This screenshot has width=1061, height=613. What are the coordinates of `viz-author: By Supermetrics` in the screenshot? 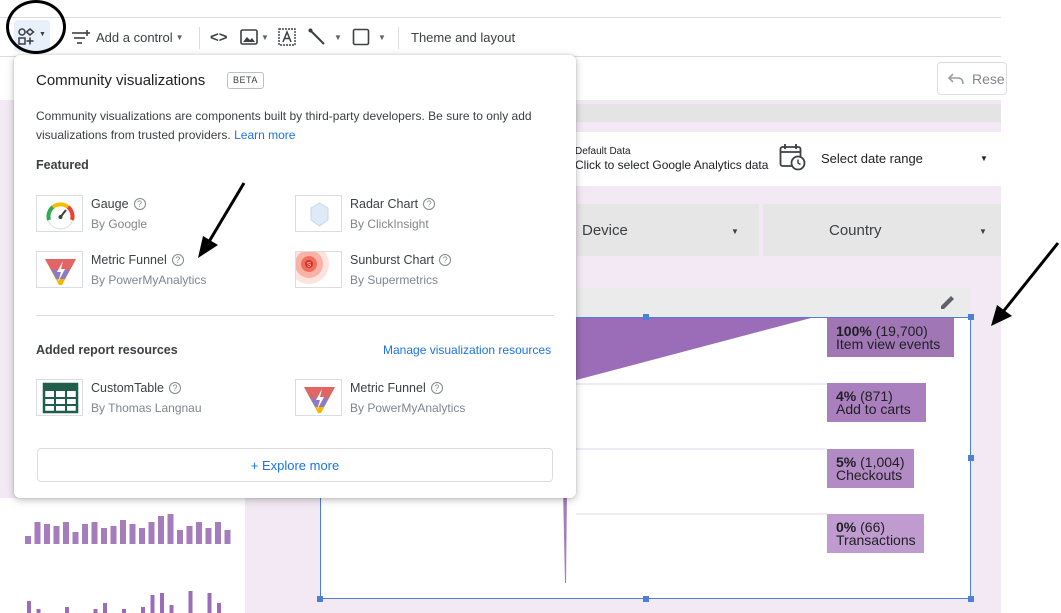 It's located at (394, 280).